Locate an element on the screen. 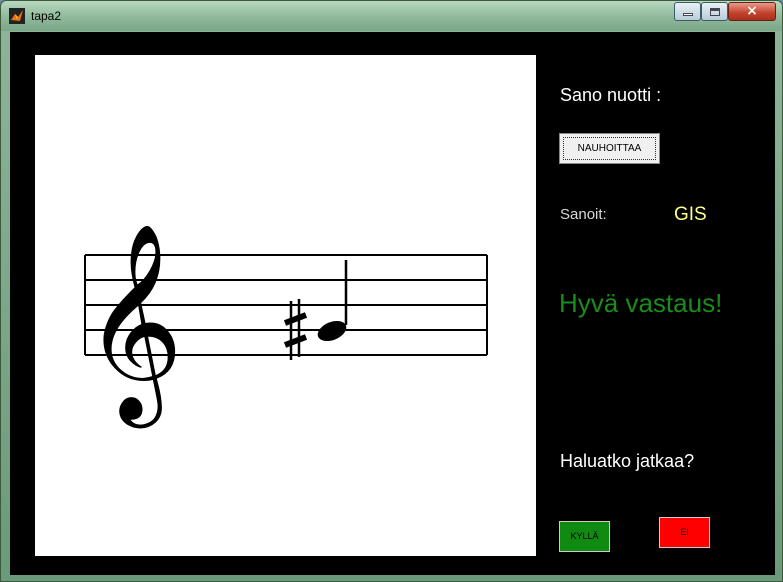 The height and width of the screenshot is (582, 783). matlab-icon is located at coordinates (17, 16).